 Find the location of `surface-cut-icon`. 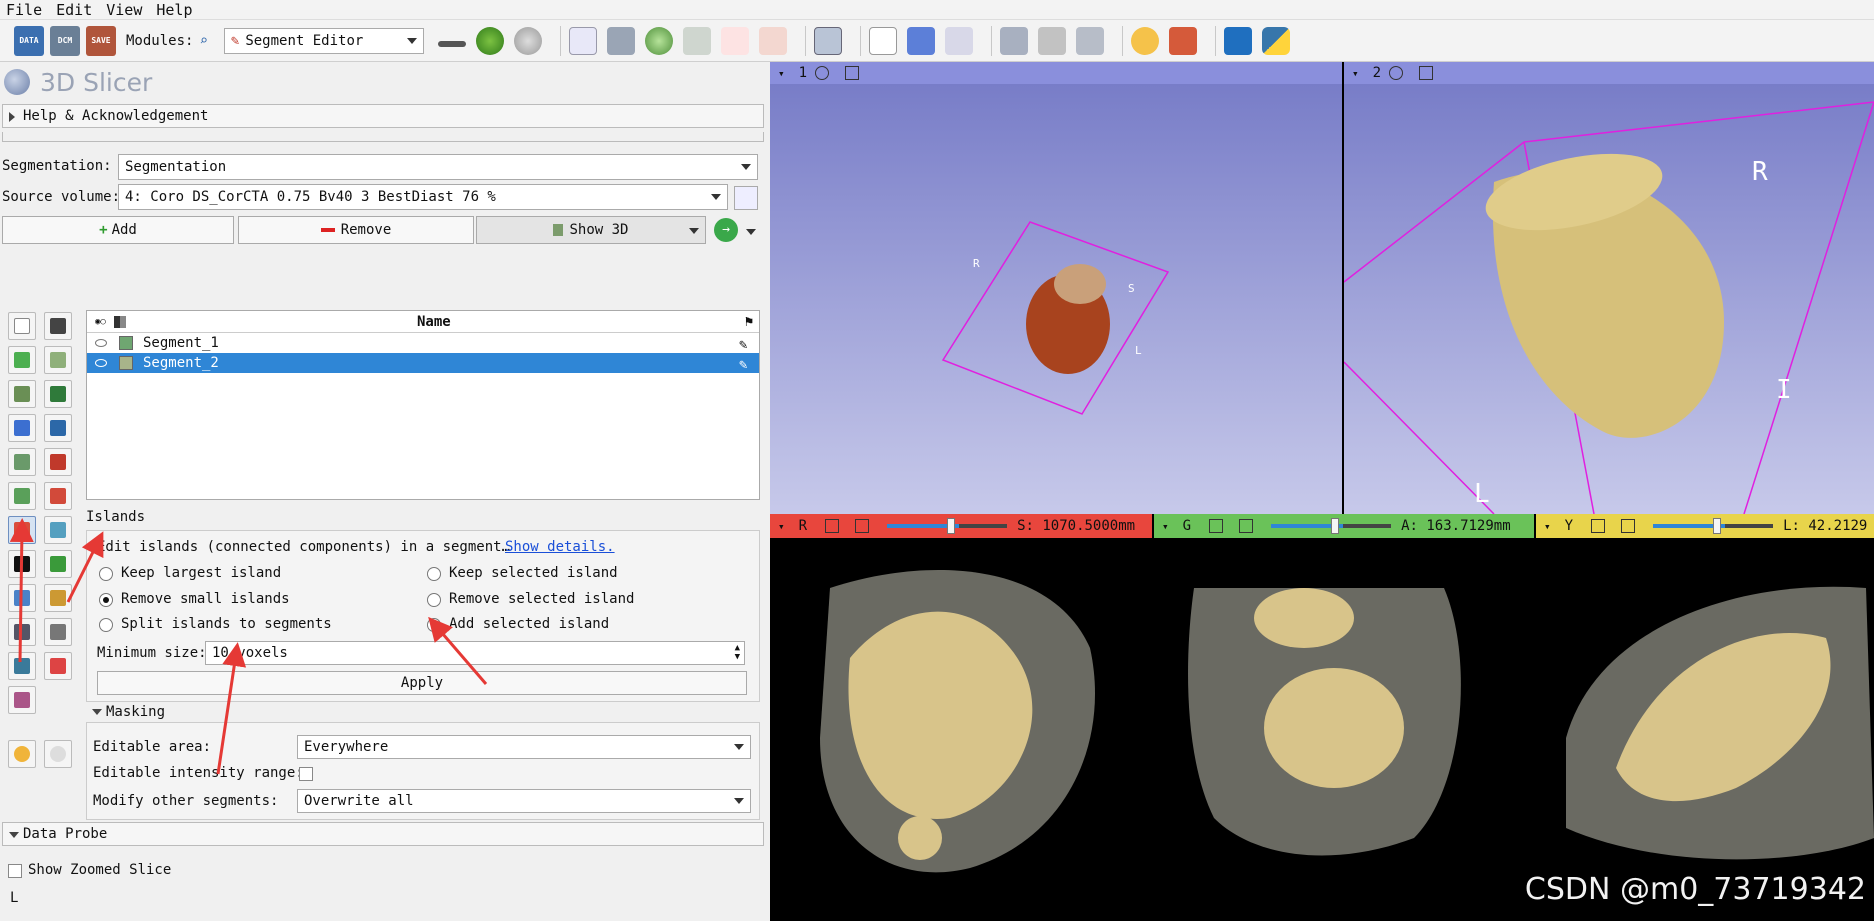

surface-cut-icon is located at coordinates (22, 632).